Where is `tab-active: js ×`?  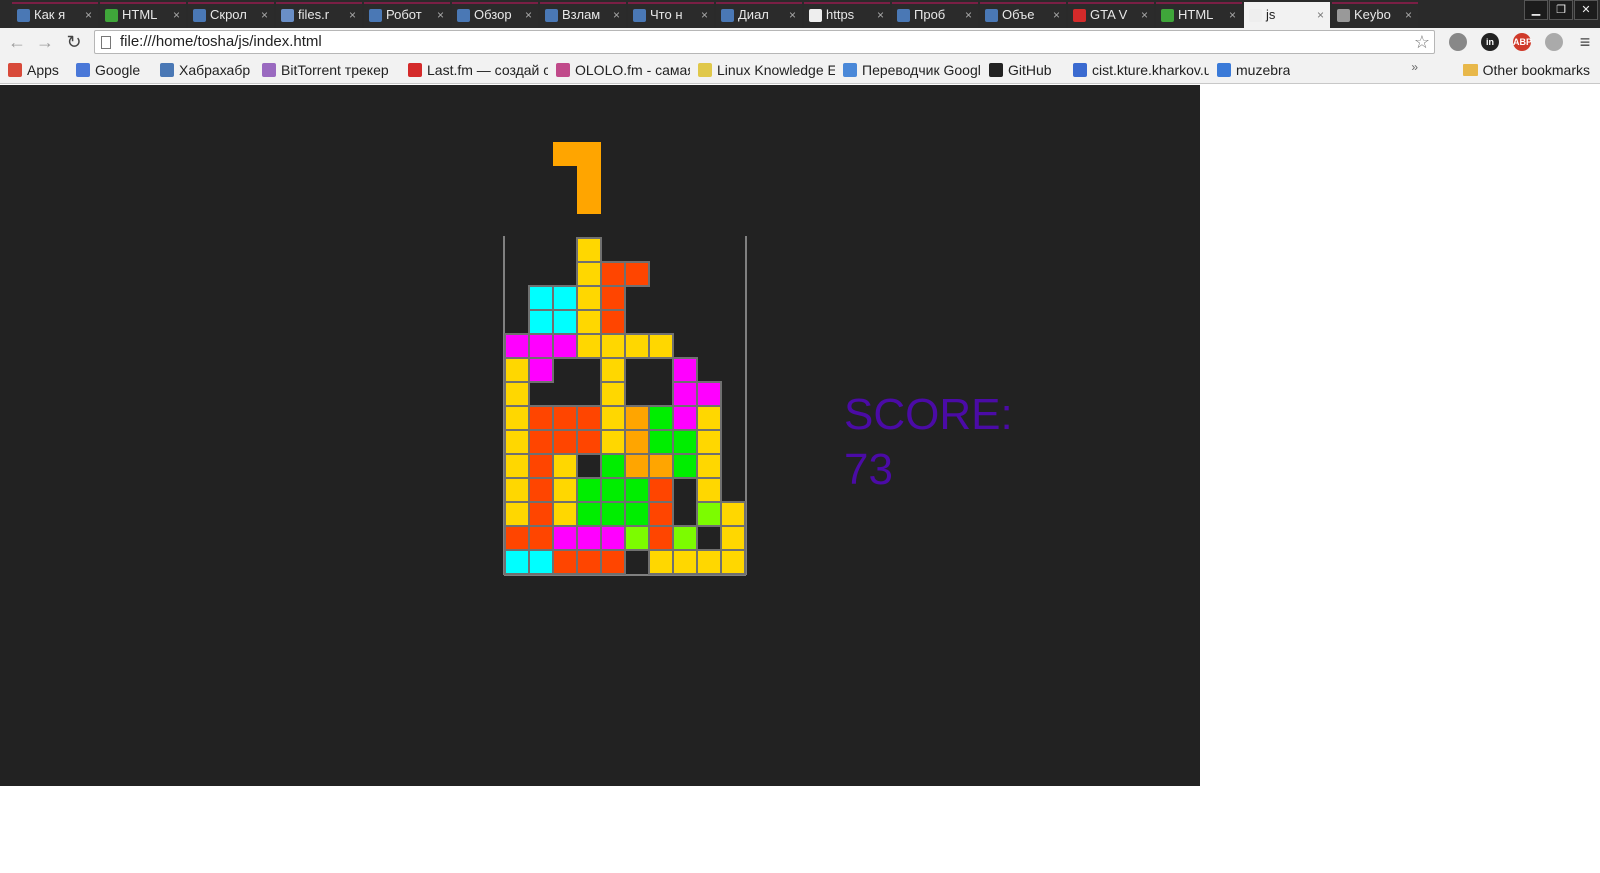
tab-active: js × is located at coordinates (1287, 15).